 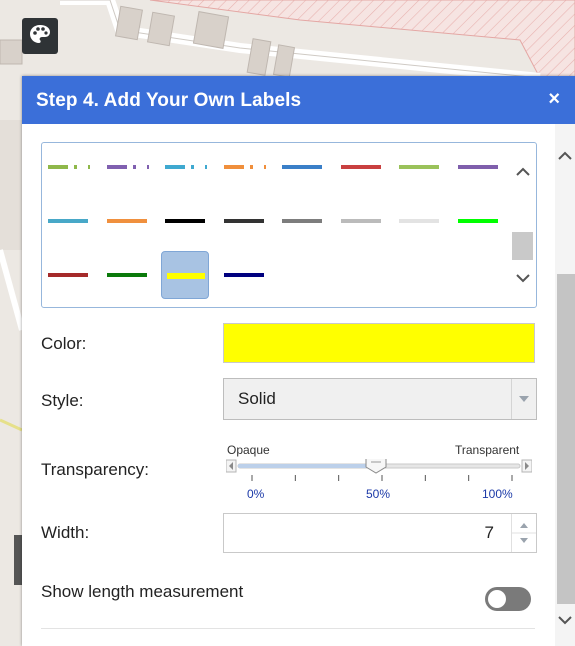 I want to click on width-value: 7, so click(x=489, y=532).